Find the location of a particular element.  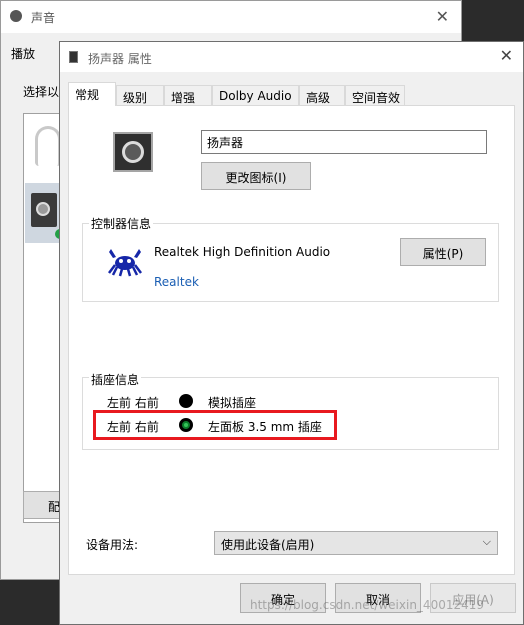

chevron-down-icon: ⌵ is located at coordinates (486, 541).